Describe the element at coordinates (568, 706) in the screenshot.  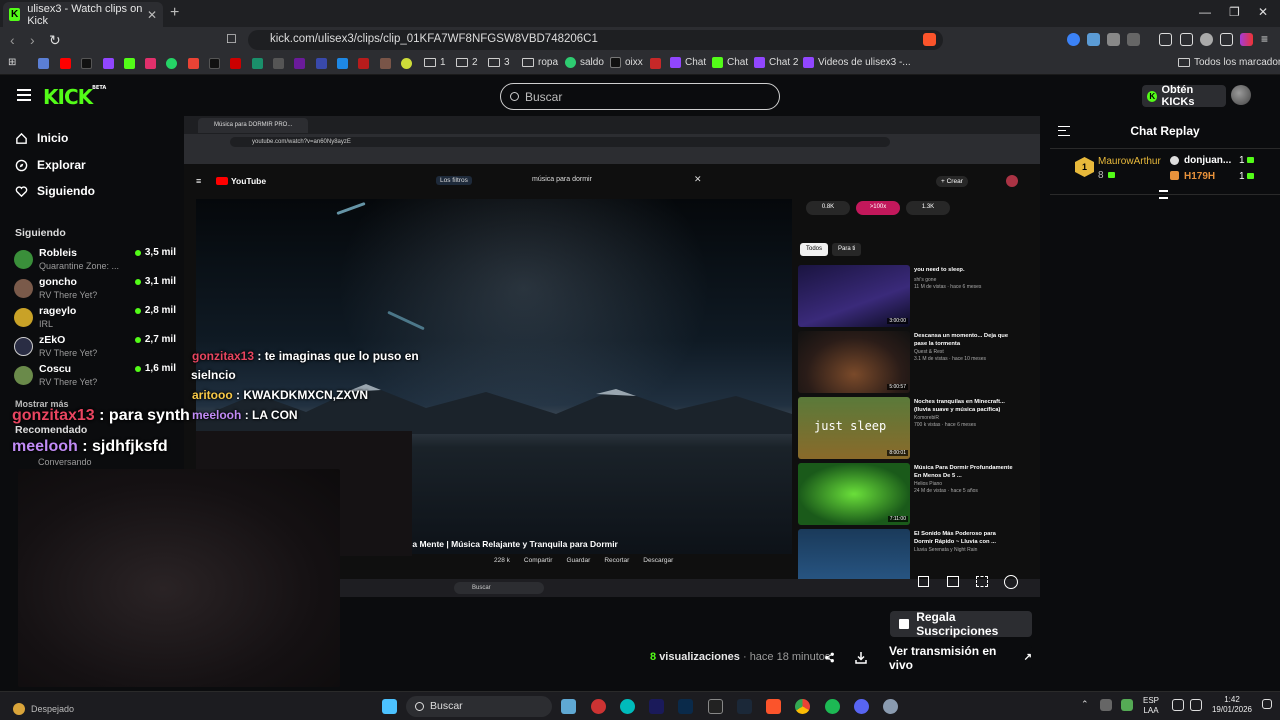
I see `desktop-icon` at that location.